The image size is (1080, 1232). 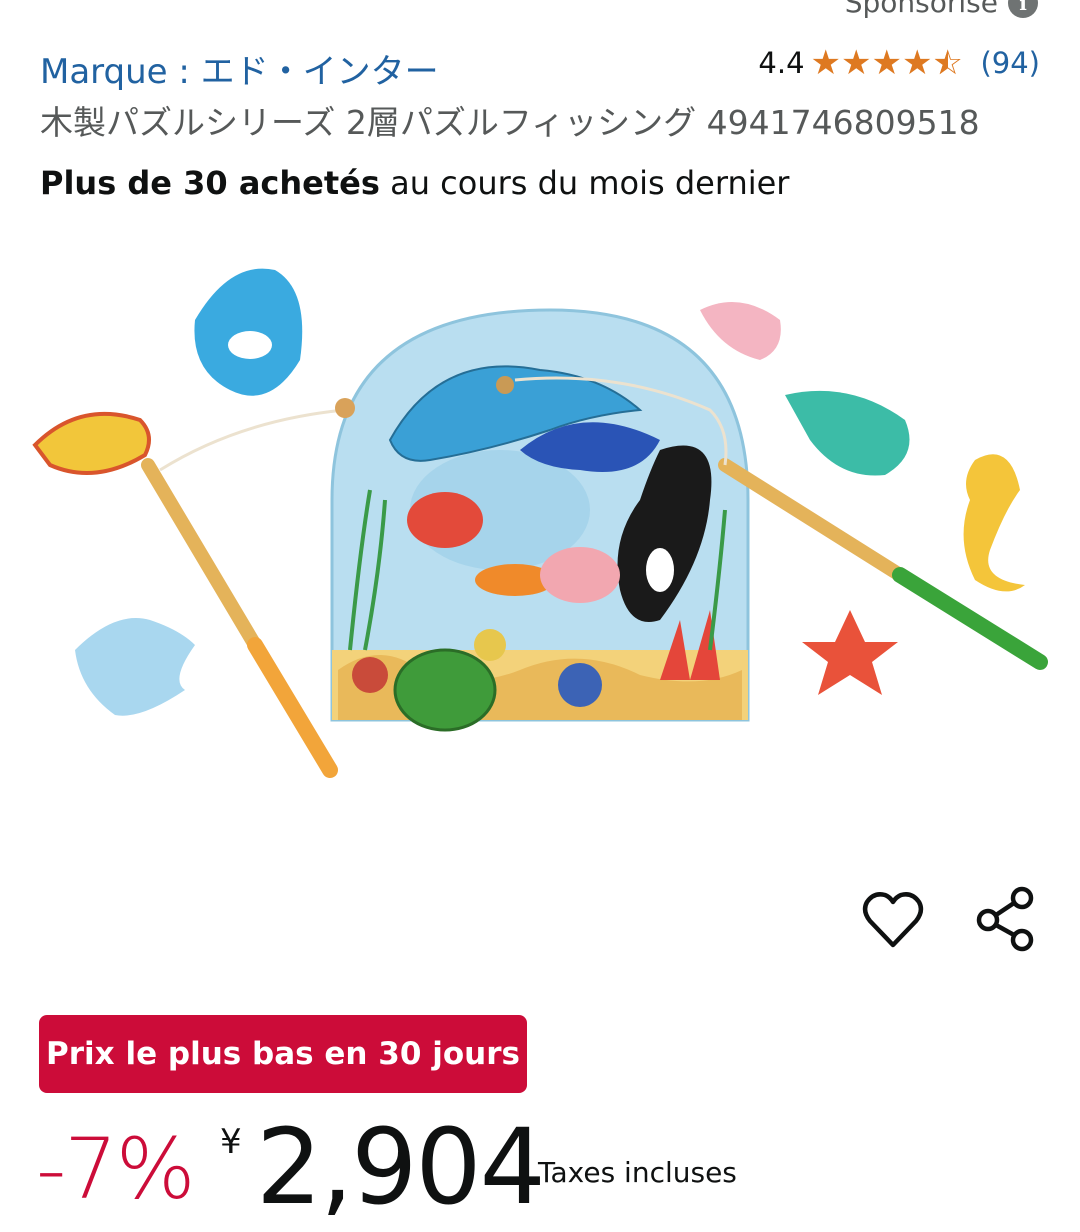 I want to click on share-icon, so click(x=1005, y=919).